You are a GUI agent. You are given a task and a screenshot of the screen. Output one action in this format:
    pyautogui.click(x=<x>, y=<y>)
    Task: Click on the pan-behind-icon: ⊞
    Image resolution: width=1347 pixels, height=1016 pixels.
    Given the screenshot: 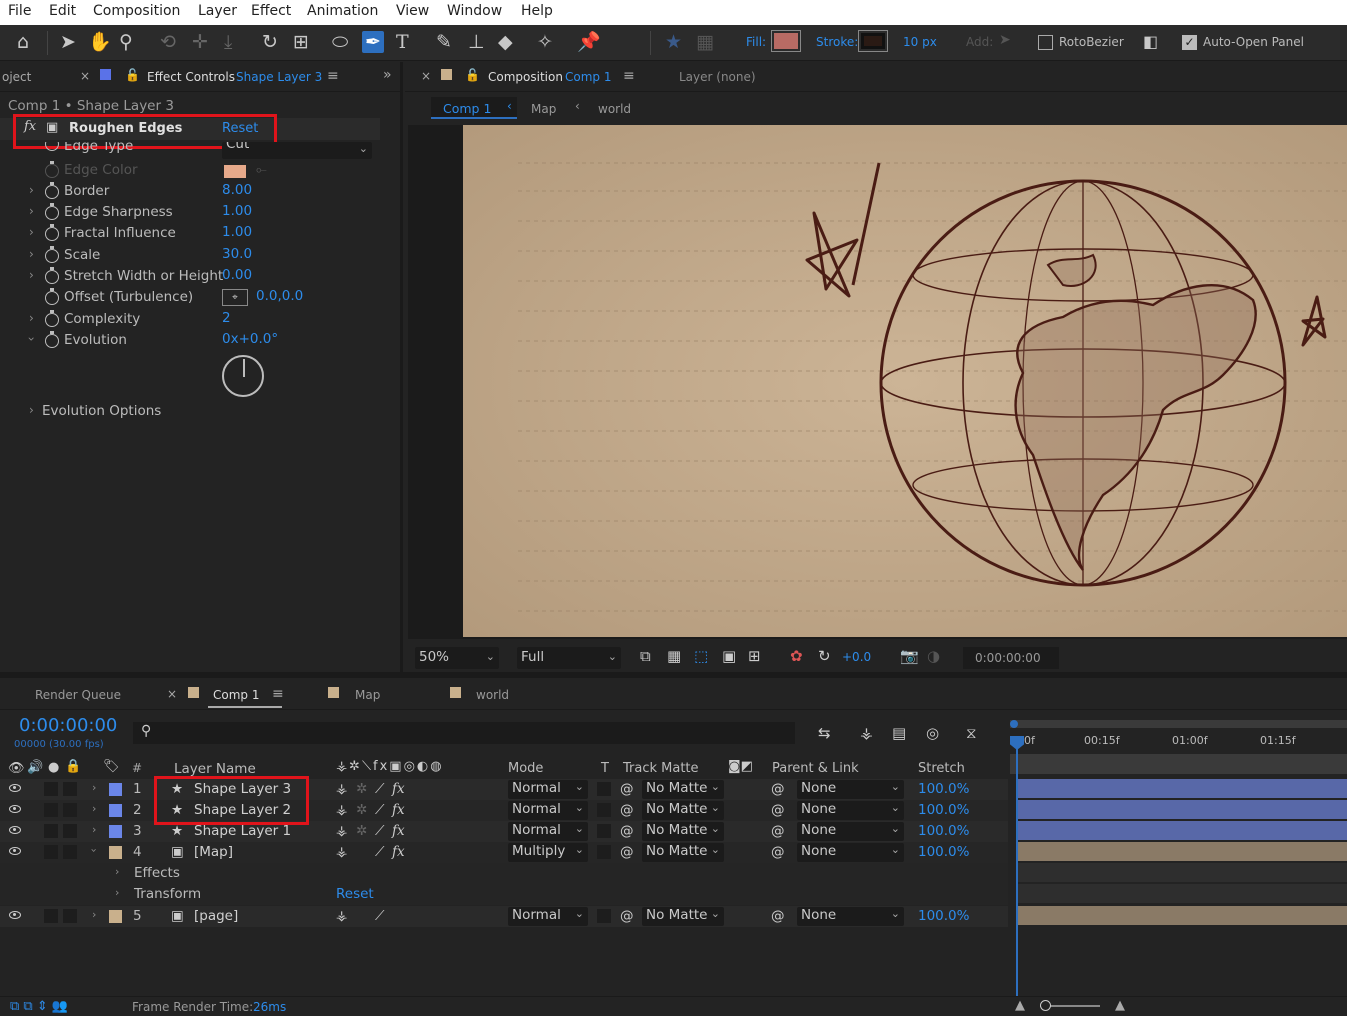 What is the action you would take?
    pyautogui.click(x=301, y=42)
    